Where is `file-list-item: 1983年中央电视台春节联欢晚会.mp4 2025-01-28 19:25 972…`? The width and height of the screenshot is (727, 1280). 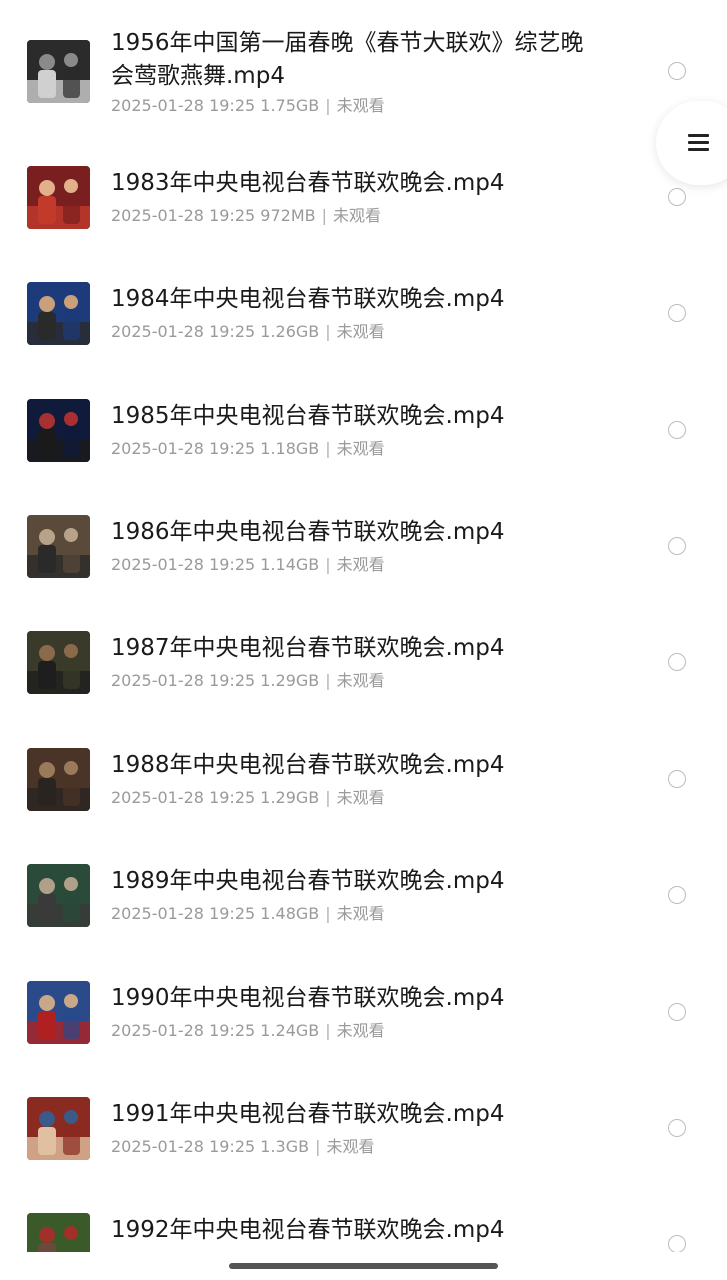 file-list-item: 1983年中央电视台春节联欢晚会.mp4 2025-01-28 19:25 972… is located at coordinates (363, 204).